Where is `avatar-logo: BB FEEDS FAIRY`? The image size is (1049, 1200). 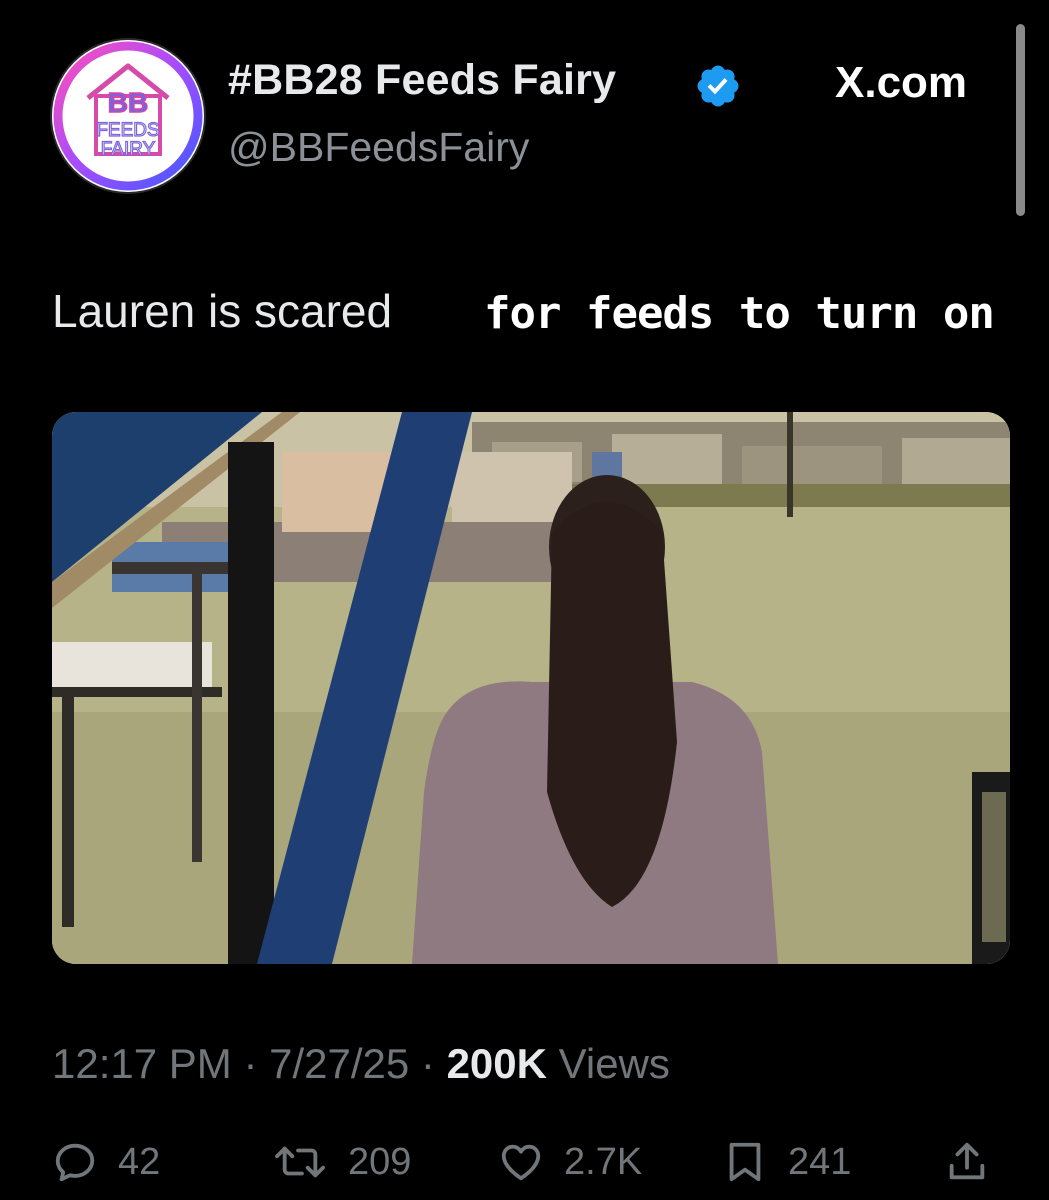
avatar-logo: BB FEEDS FAIRY is located at coordinates (128, 116).